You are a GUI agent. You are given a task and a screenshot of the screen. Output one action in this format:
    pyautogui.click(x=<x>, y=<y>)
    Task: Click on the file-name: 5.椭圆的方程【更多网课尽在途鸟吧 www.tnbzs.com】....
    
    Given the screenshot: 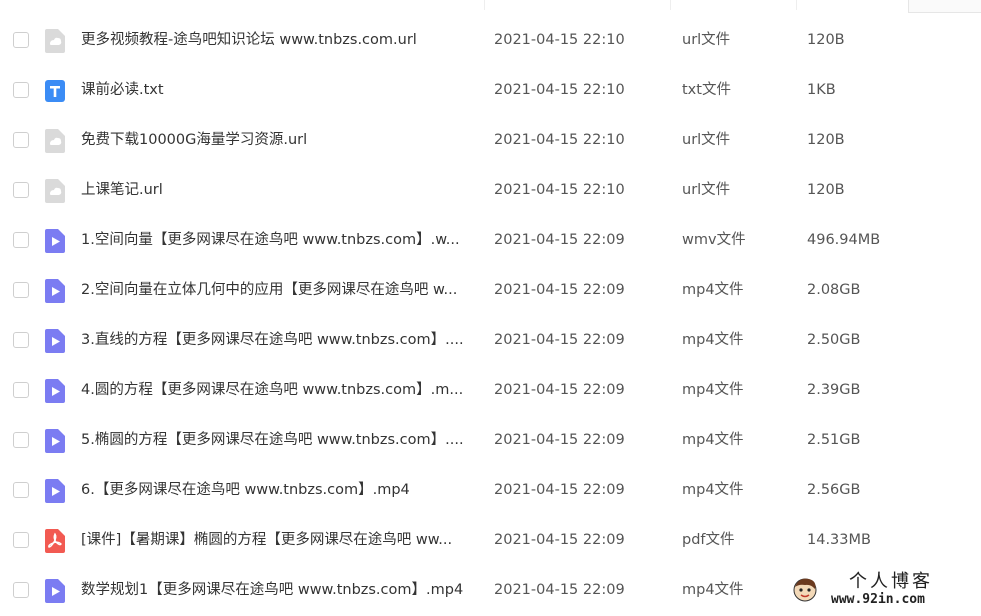 What is the action you would take?
    pyautogui.click(x=278, y=440)
    